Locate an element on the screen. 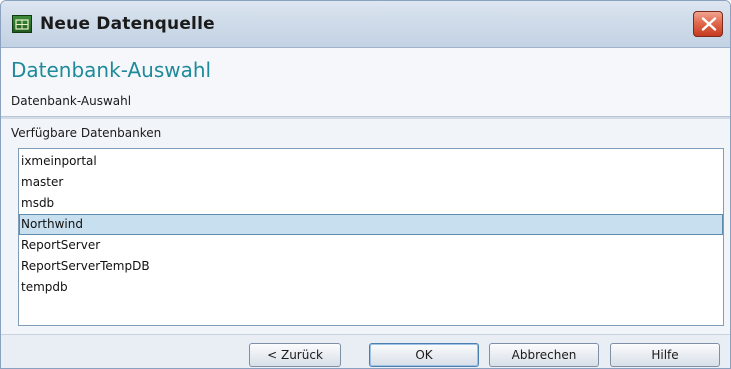 The height and width of the screenshot is (369, 731). database-item-tempdb: tempdb is located at coordinates (371, 287).